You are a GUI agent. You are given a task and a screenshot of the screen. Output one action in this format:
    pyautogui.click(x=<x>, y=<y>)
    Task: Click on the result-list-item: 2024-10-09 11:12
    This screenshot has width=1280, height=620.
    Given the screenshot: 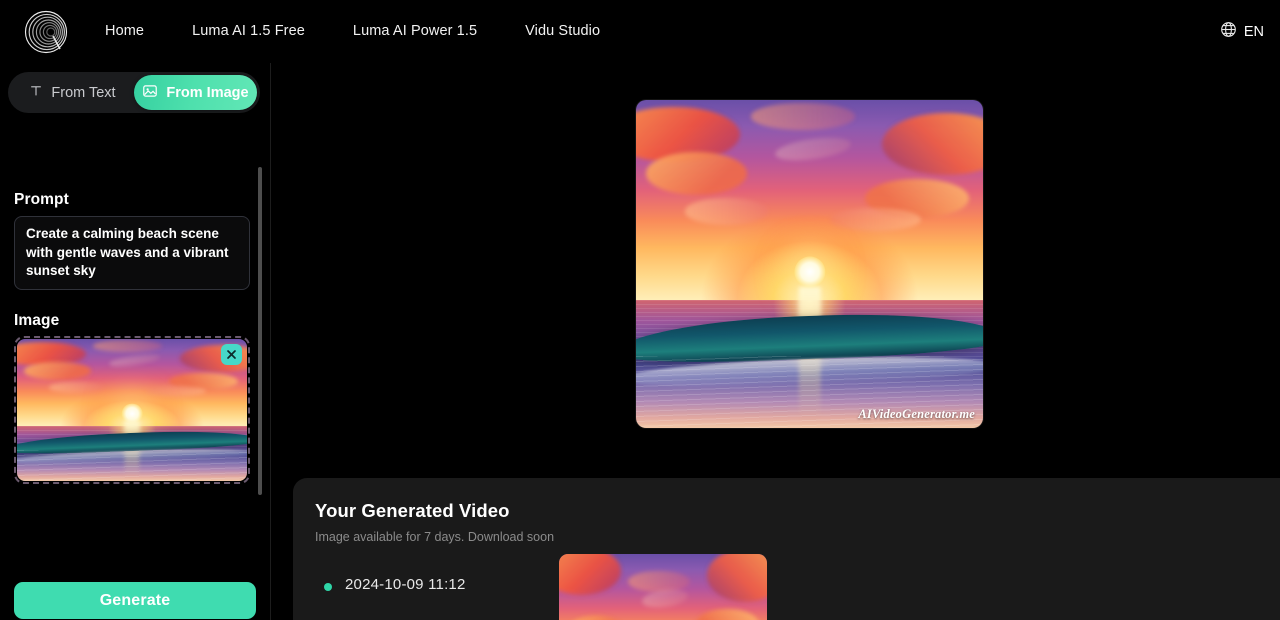 What is the action you would take?
    pyautogui.click(x=785, y=587)
    